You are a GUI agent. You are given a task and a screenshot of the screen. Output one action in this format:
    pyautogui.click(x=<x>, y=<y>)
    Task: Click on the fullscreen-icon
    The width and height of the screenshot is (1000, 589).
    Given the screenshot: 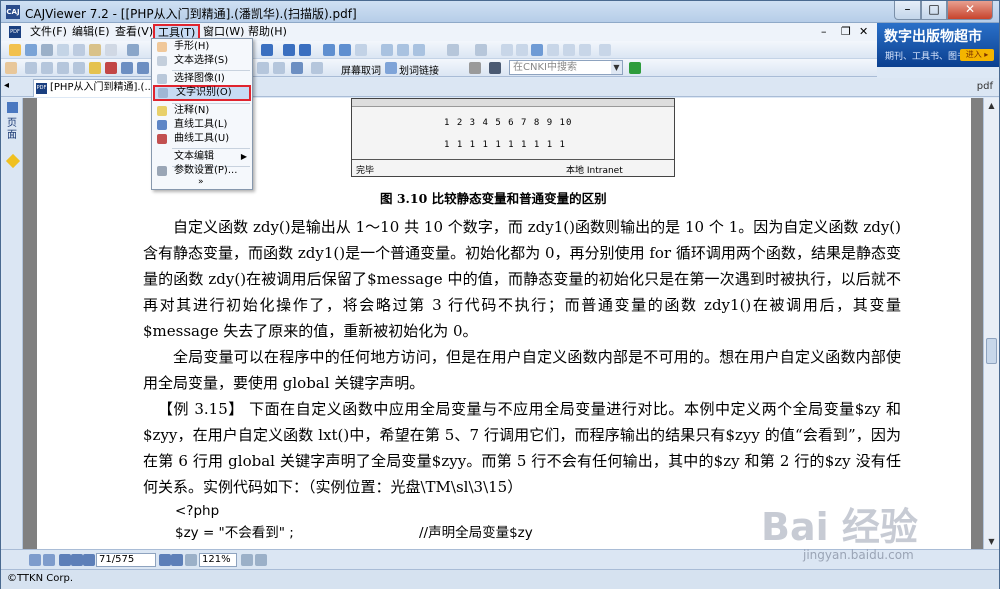 What is the action you would take?
    pyautogui.click(x=605, y=50)
    